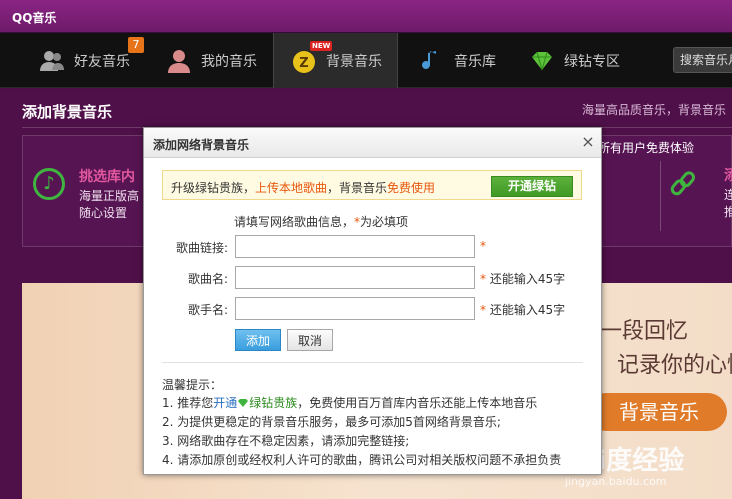  I want to click on tip-item: 1. 推荐您开通 绿钻贵族，免费使用百万首库内音乐还能上传本地音乐, so click(349, 402).